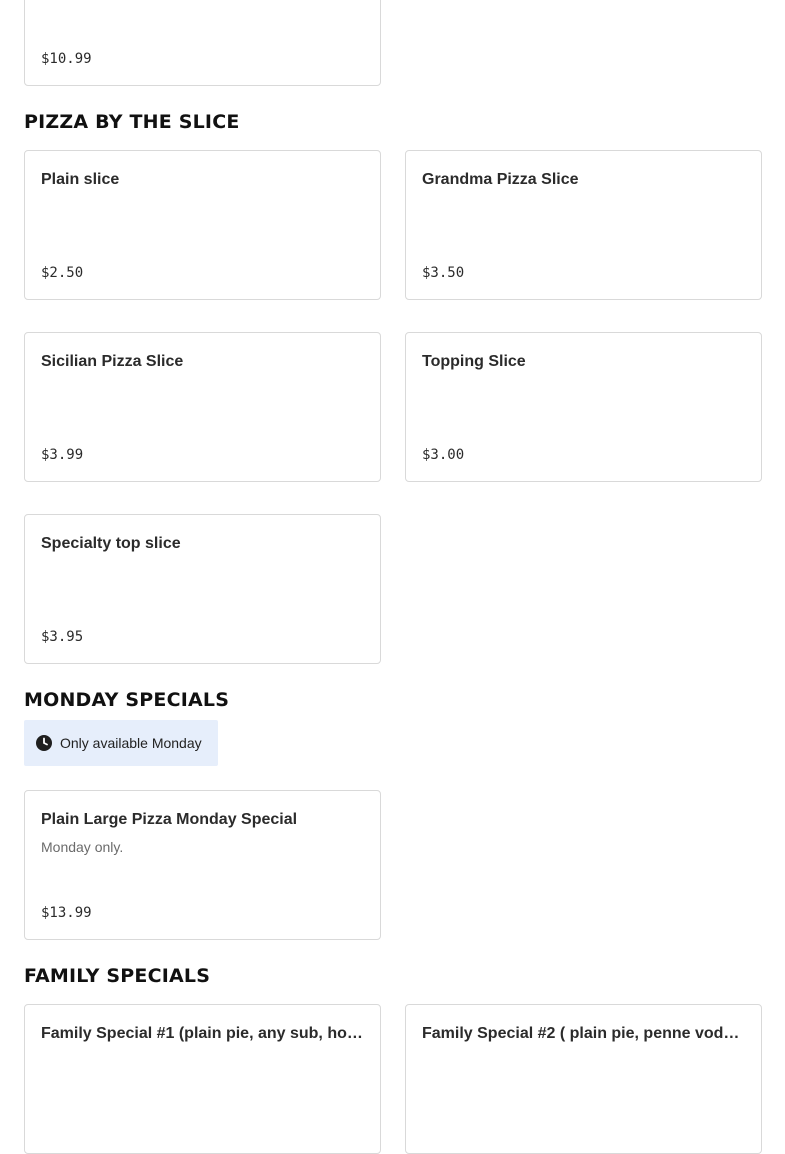  I want to click on menu-item-card: Specialty top slice $3.95, so click(202, 589).